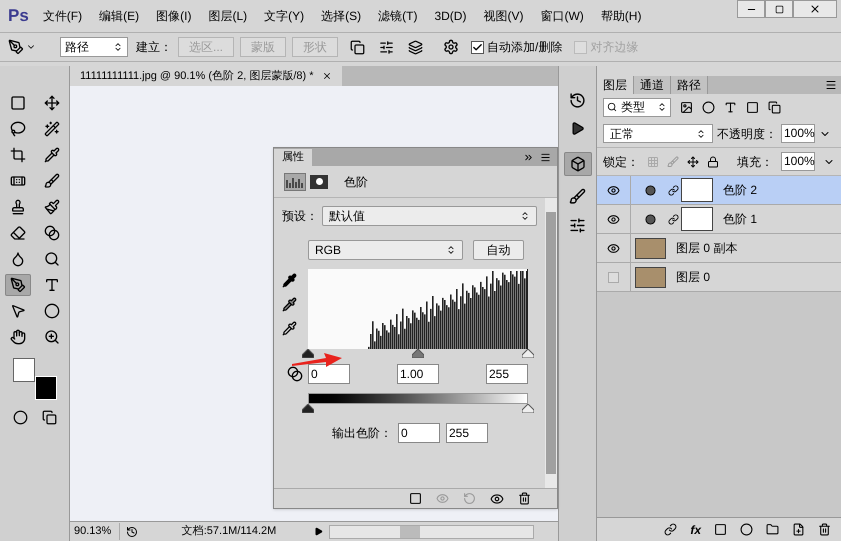 The width and height of the screenshot is (841, 541). What do you see at coordinates (17, 285) in the screenshot?
I see `tool-button` at bounding box center [17, 285].